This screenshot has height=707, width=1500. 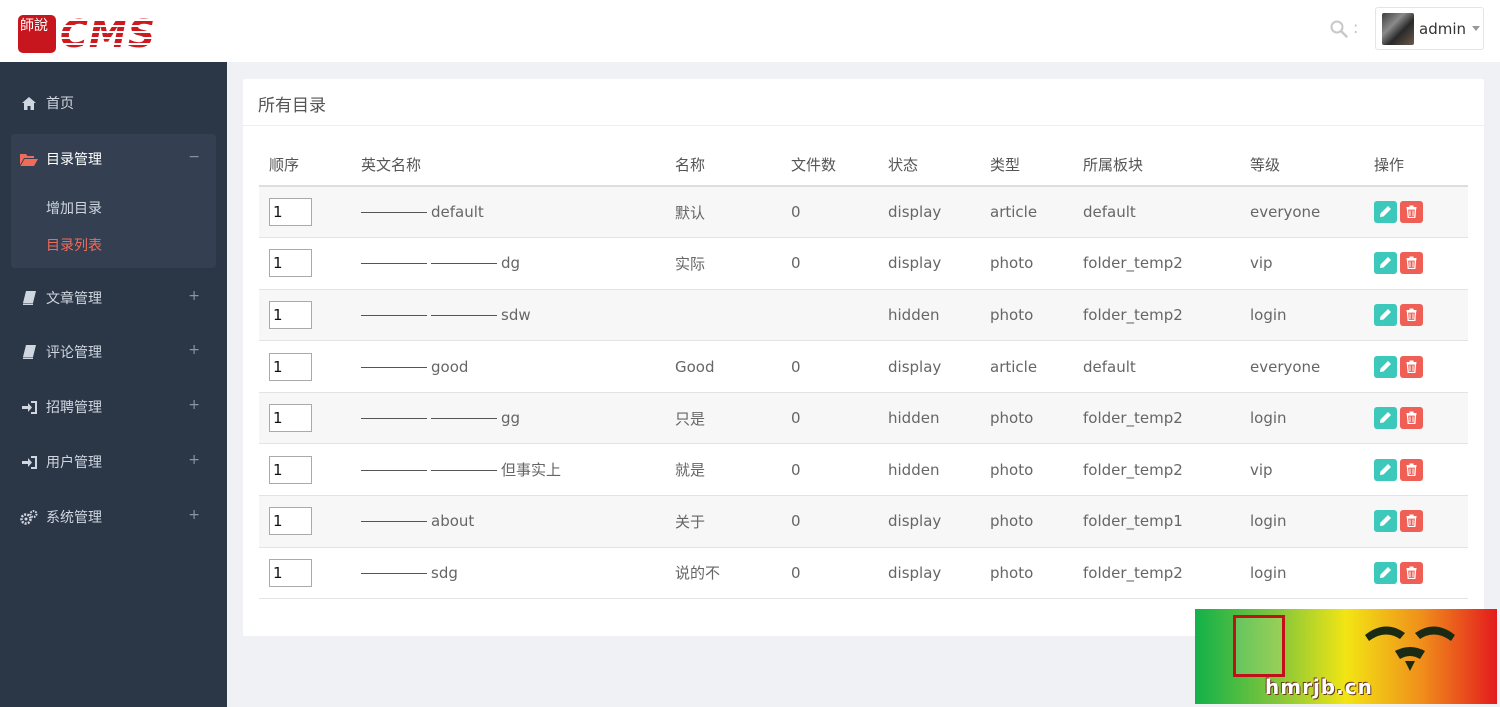 What do you see at coordinates (863, 263) in the screenshot?
I see `table-row: dg 实际0displayphotofolder_temp2vip` at bounding box center [863, 263].